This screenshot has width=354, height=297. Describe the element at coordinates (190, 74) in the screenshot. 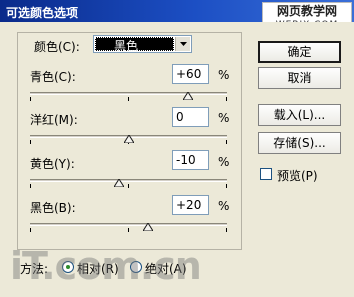

I see `slider-cyan-input: +60` at that location.